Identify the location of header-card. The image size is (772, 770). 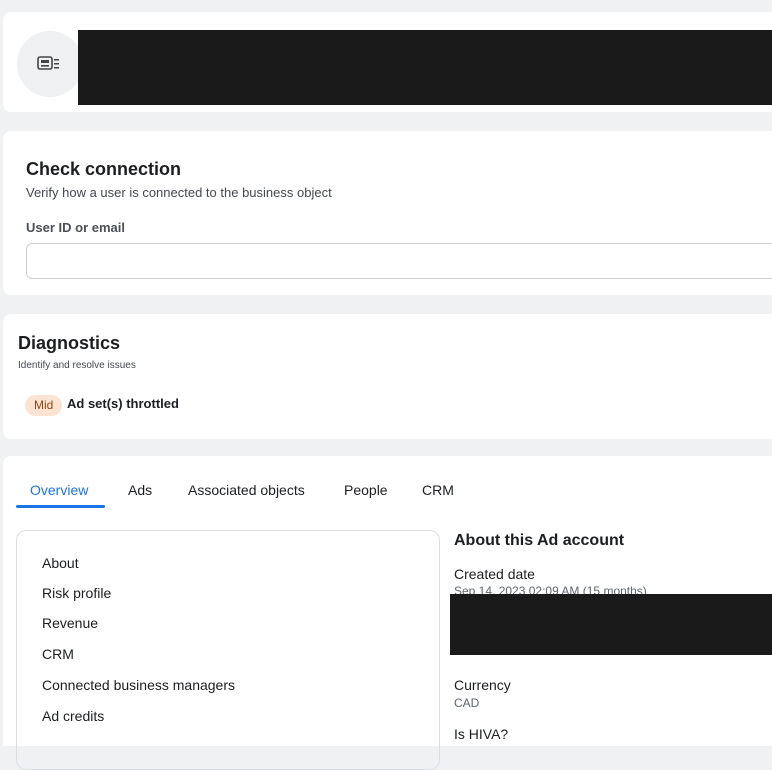
(387, 62).